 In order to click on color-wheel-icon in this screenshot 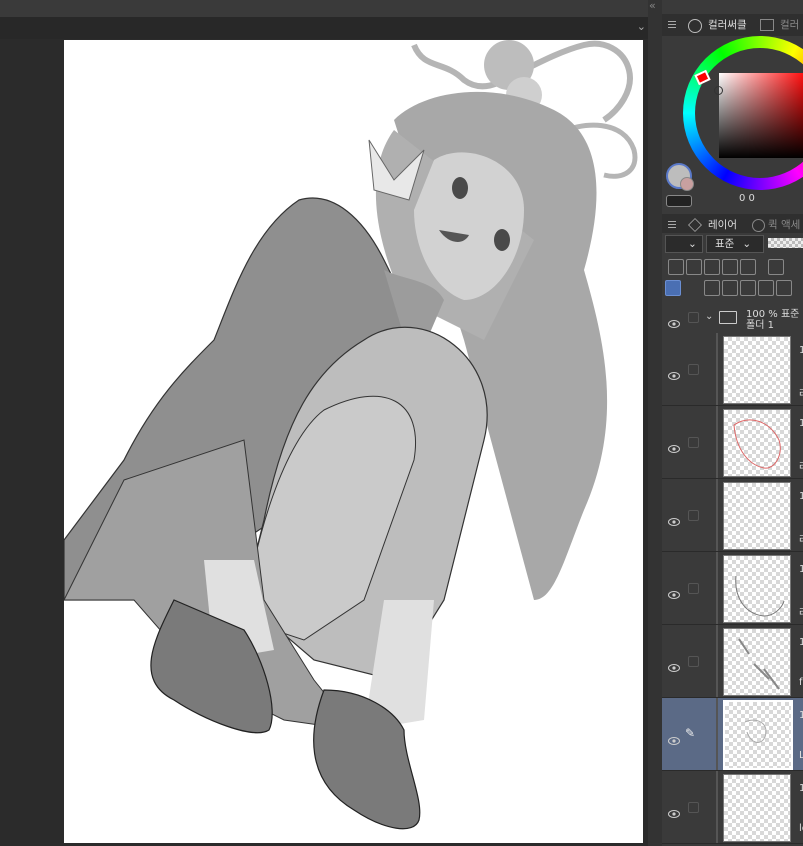, I will do `click(695, 26)`.